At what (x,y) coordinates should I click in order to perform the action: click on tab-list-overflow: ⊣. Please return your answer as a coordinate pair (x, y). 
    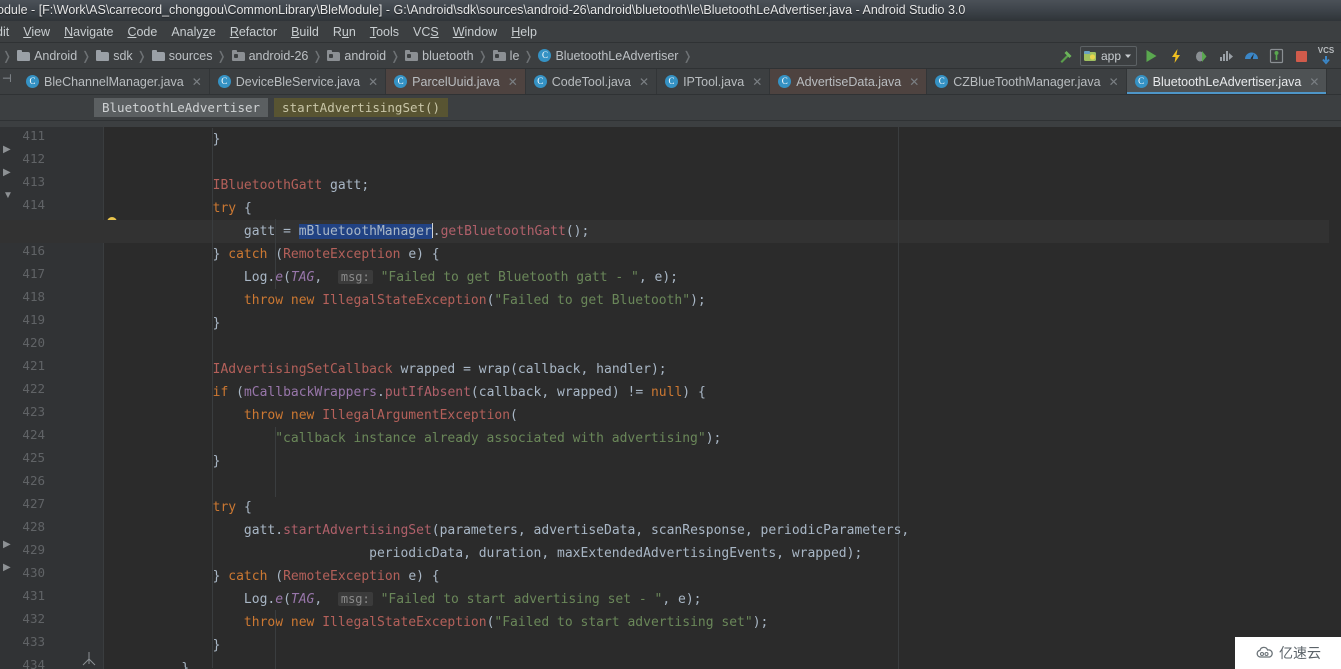
    Looking at the image, I should click on (9, 81).